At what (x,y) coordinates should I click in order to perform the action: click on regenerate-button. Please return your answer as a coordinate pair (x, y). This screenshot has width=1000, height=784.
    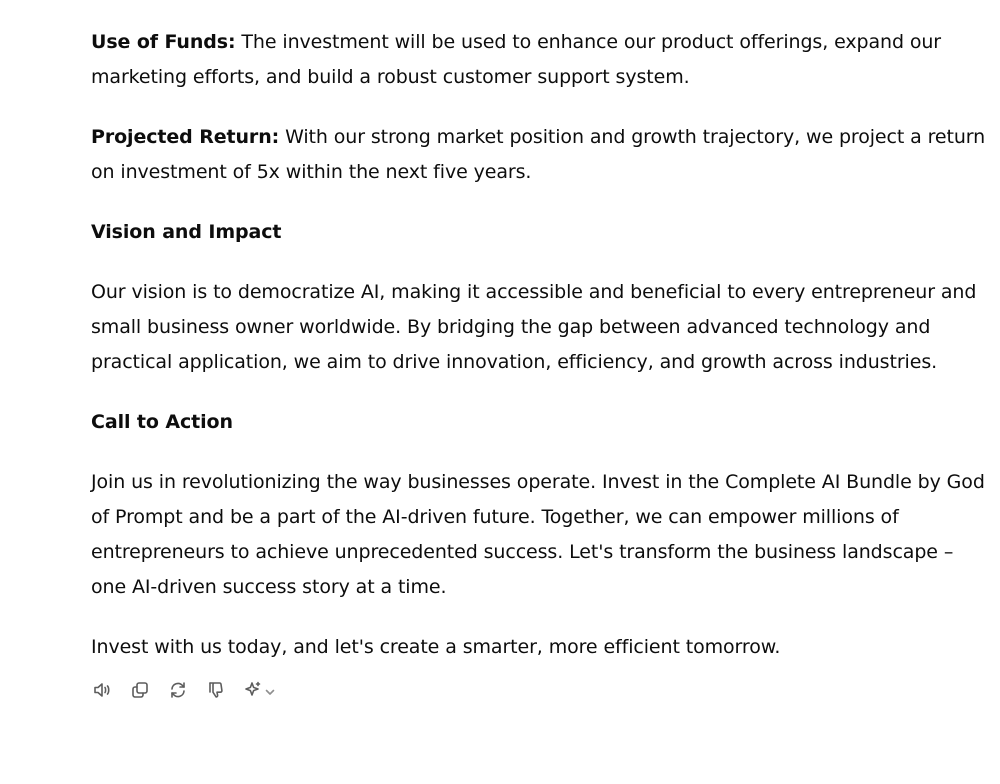
    Looking at the image, I should click on (178, 692).